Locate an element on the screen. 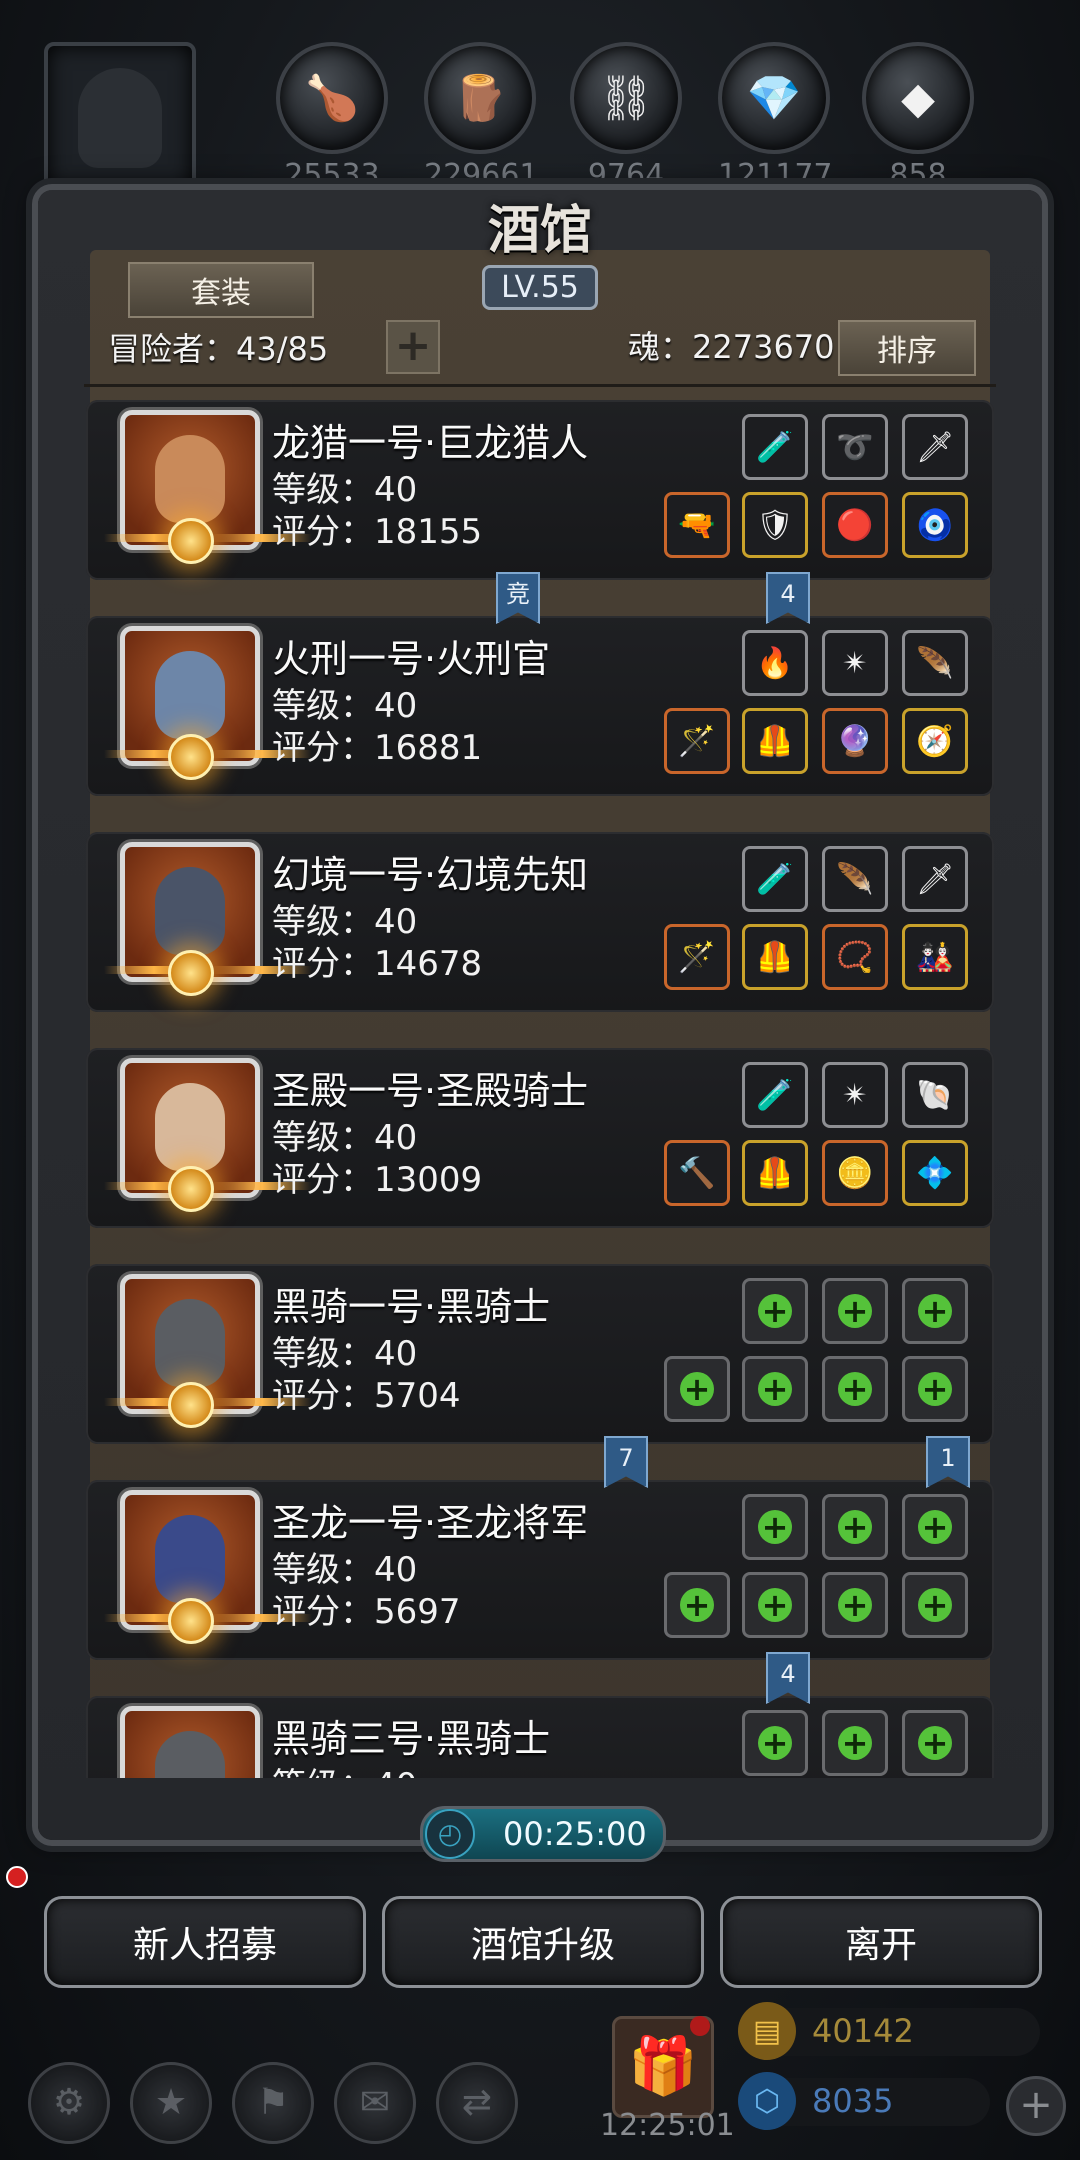 The width and height of the screenshot is (1080, 2160). hero-card: 黑骑三号·黑骑士等级：40 + + + is located at coordinates (540, 1737).